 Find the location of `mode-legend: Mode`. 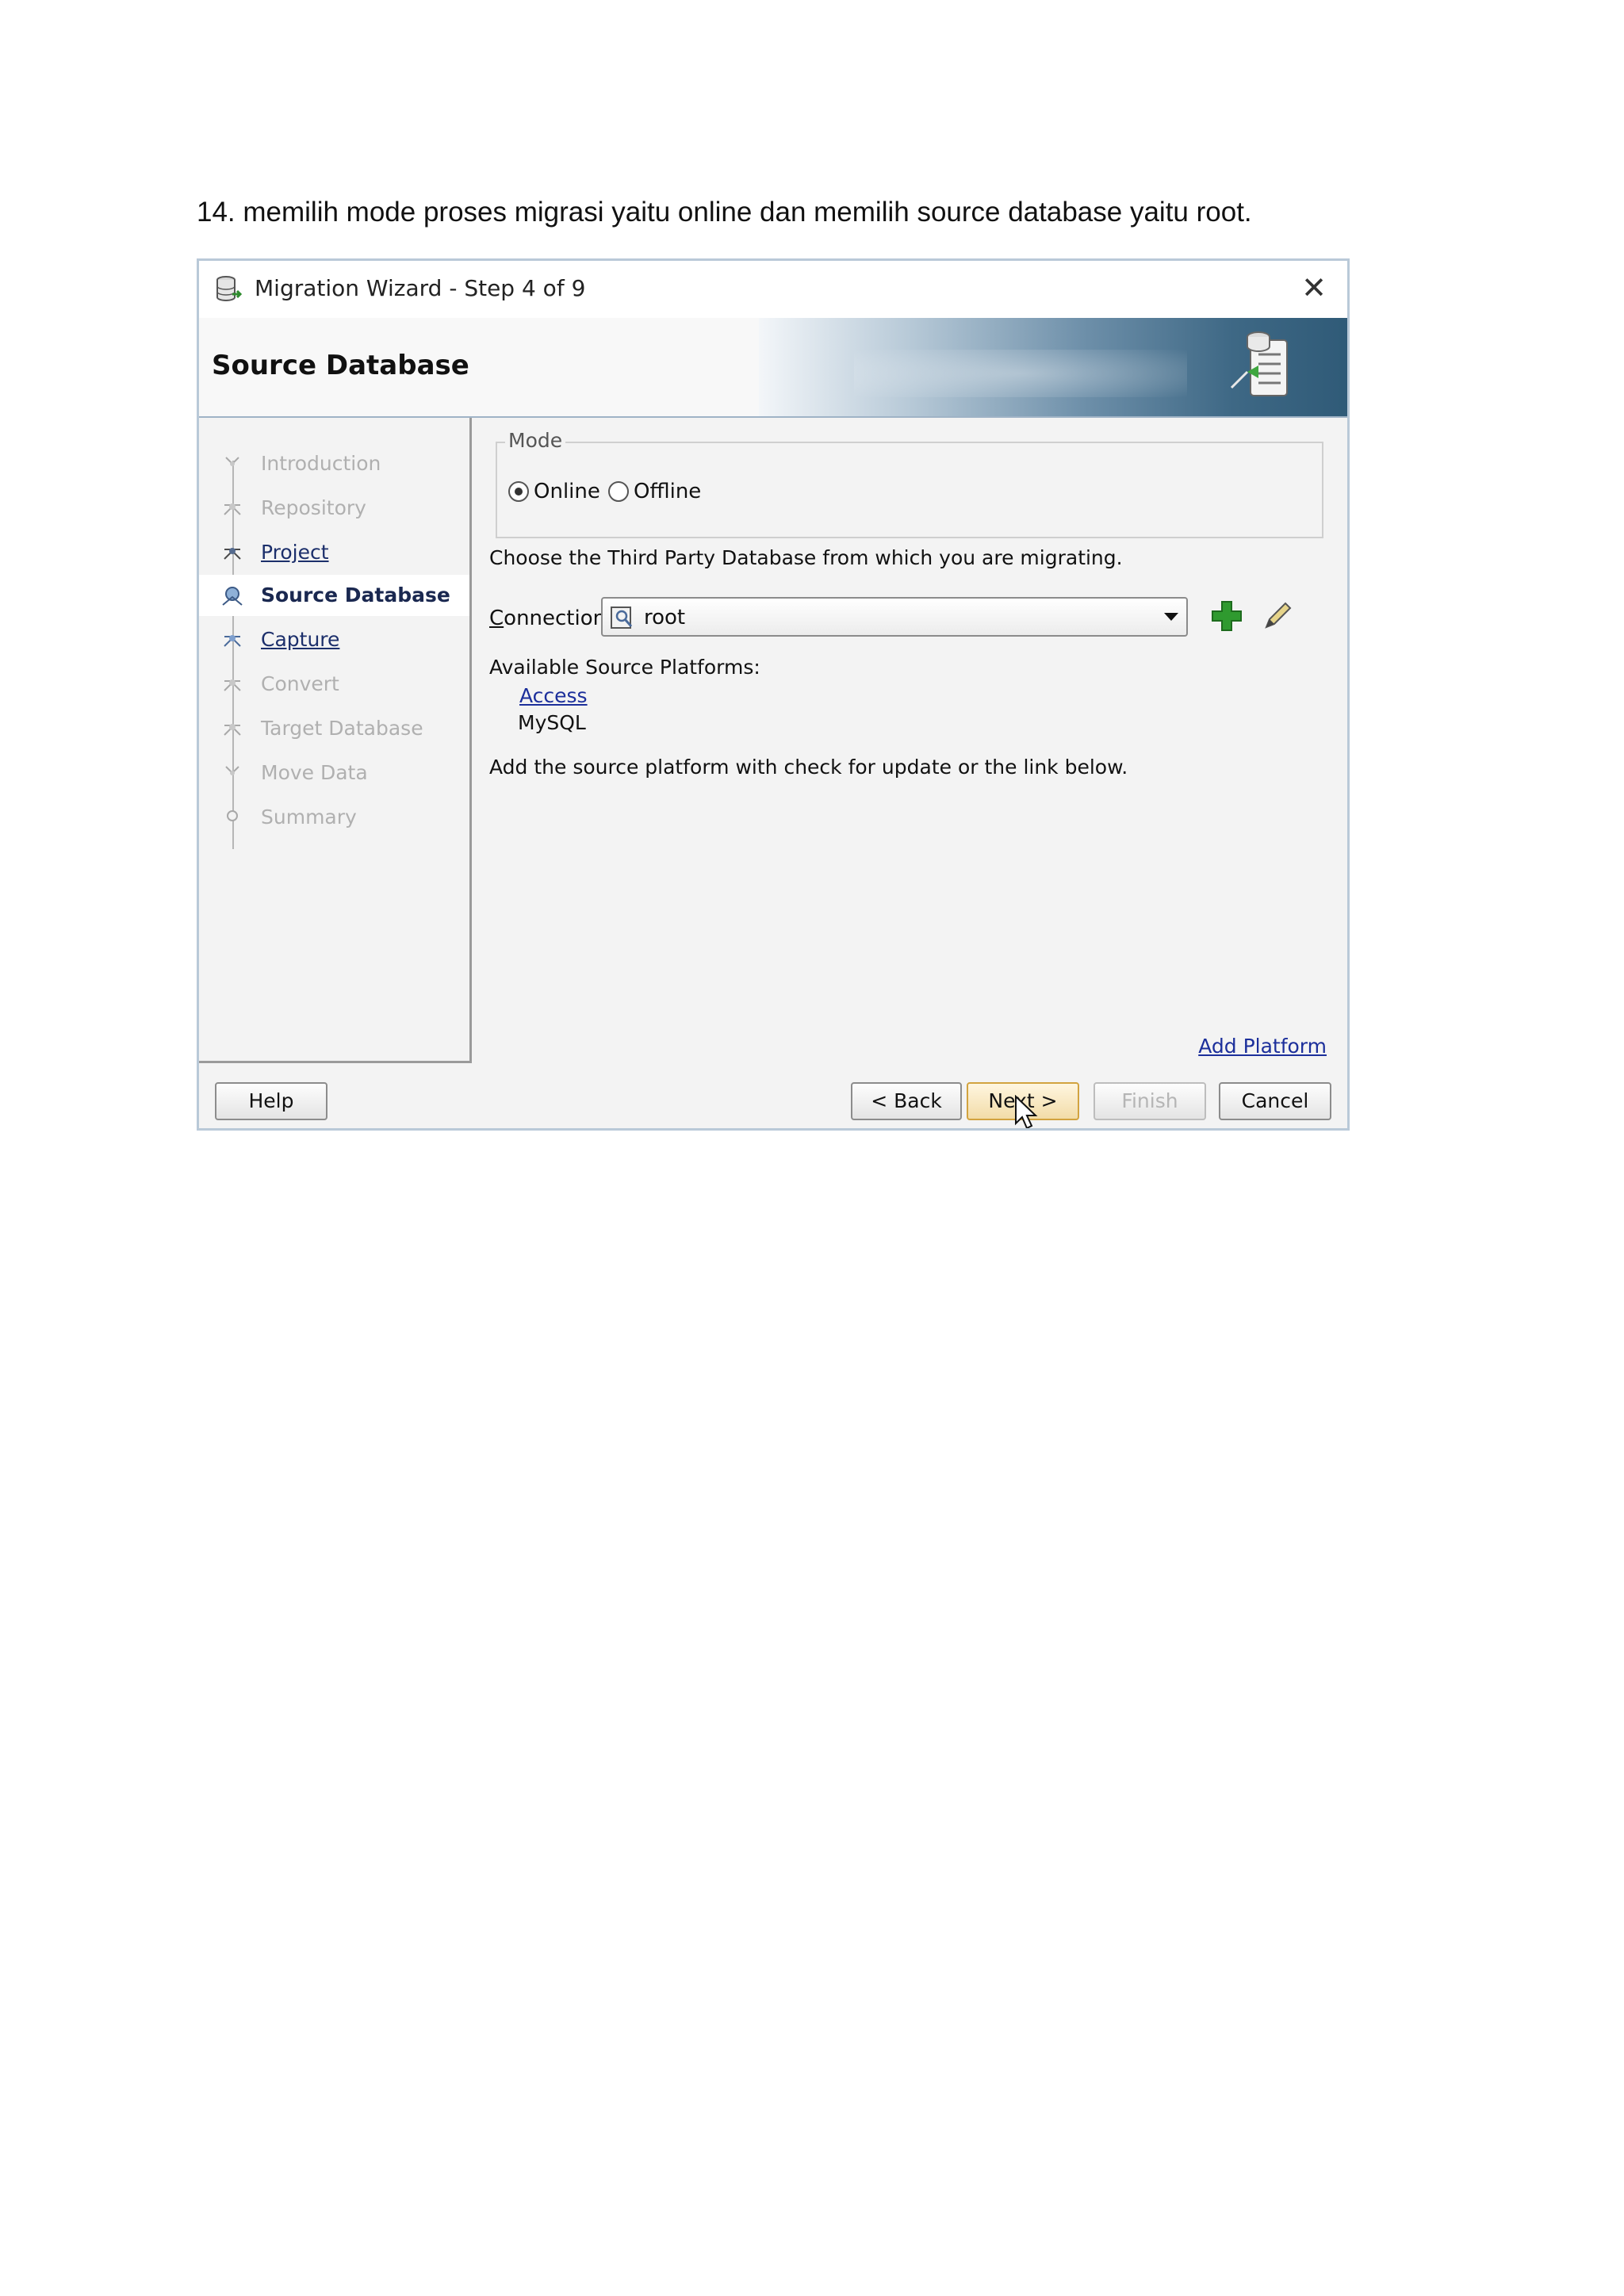

mode-legend: Mode is located at coordinates (535, 441).